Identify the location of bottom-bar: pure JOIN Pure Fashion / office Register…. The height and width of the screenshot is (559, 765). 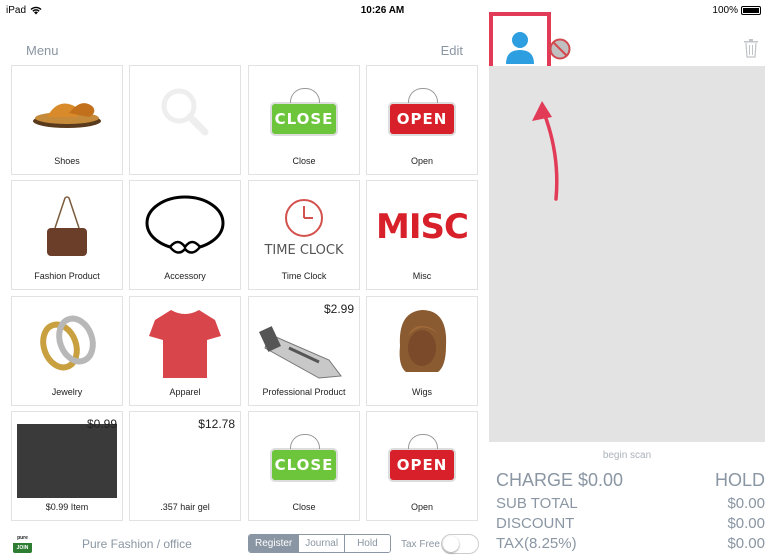
(245, 544).